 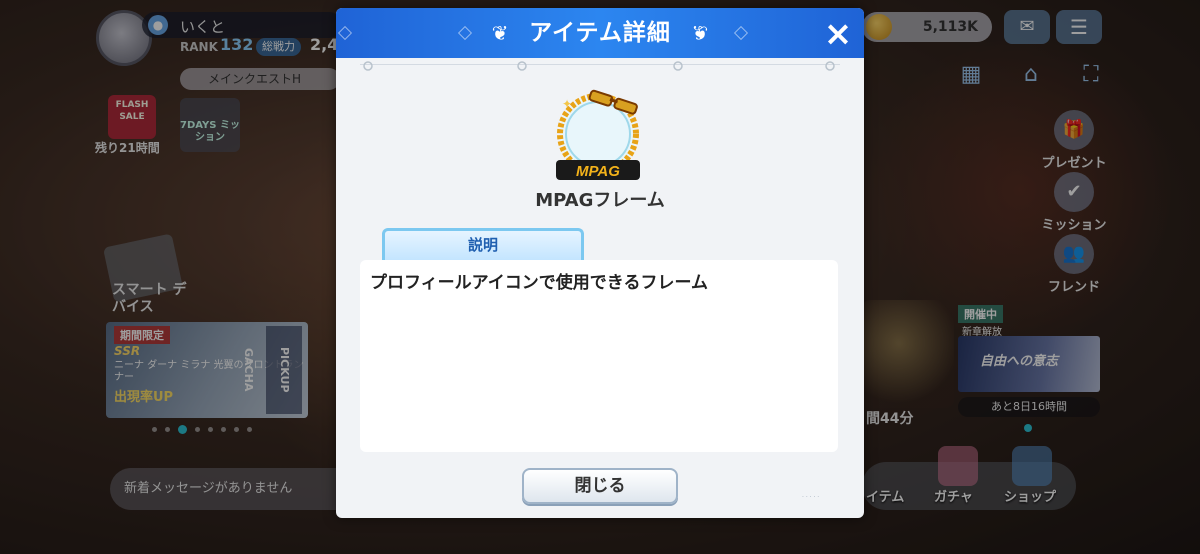 I want to click on close-icon: ×, so click(x=838, y=34).